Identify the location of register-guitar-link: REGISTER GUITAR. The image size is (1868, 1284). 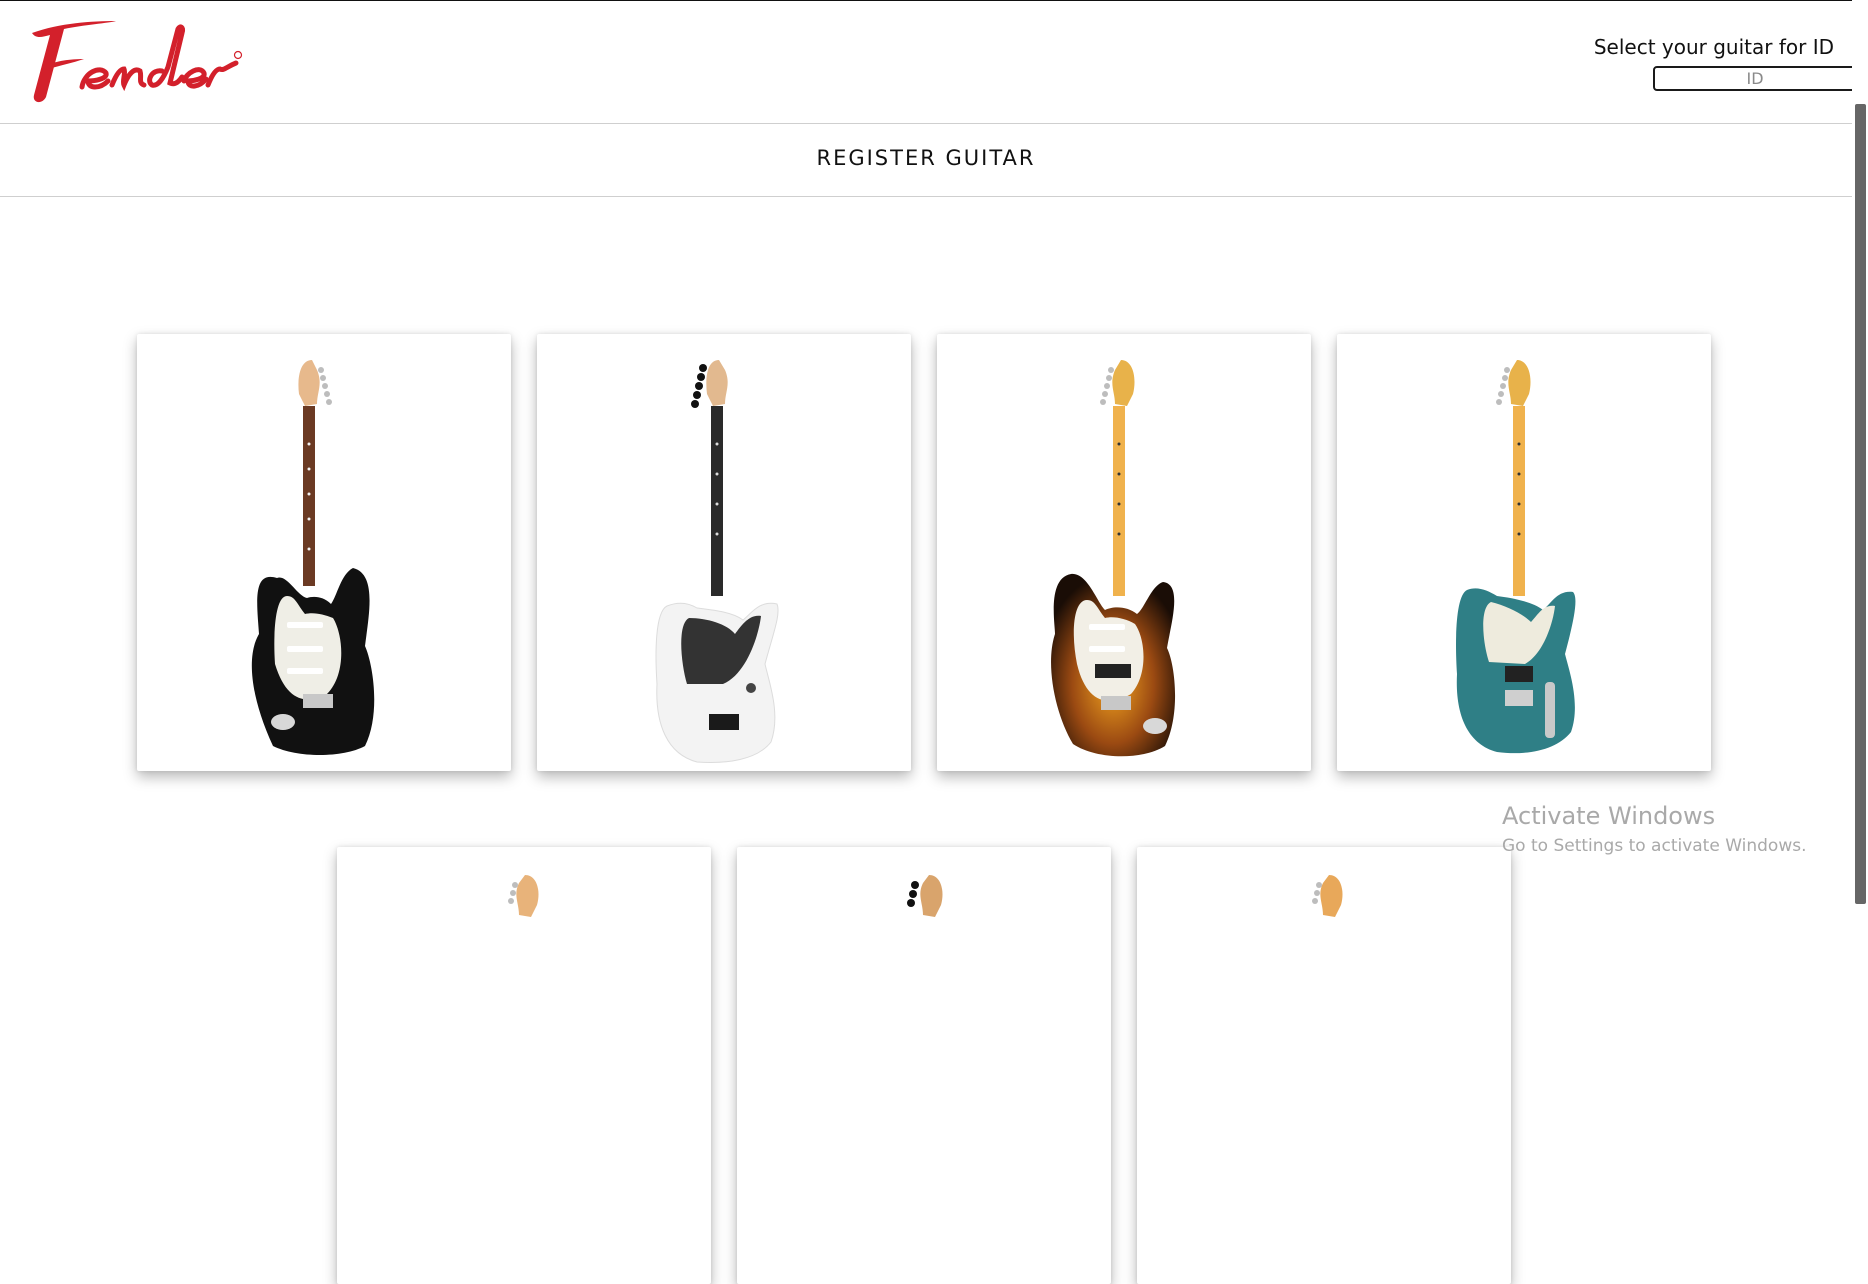
(926, 158).